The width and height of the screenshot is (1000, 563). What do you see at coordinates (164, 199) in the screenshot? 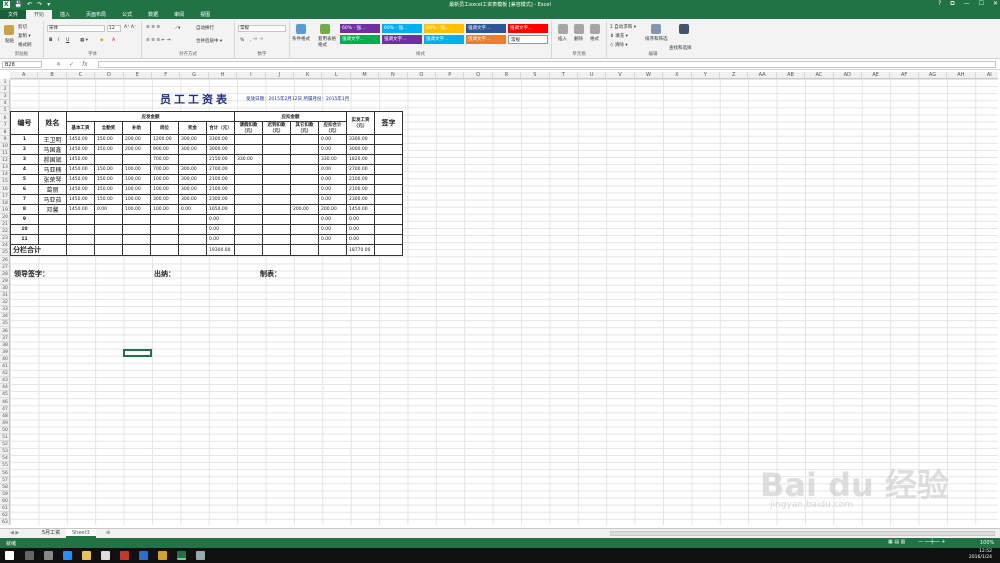
I see `cell-post: 300.00` at bounding box center [164, 199].